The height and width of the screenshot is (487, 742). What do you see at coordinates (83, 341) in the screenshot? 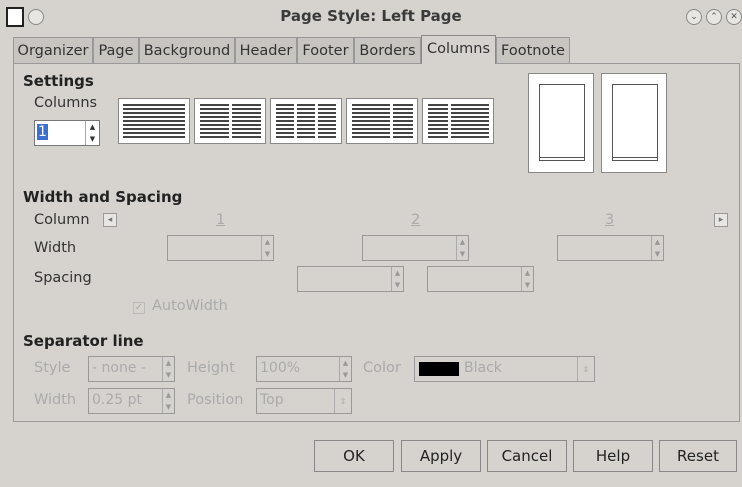
I see `separator-title: Separator line` at bounding box center [83, 341].